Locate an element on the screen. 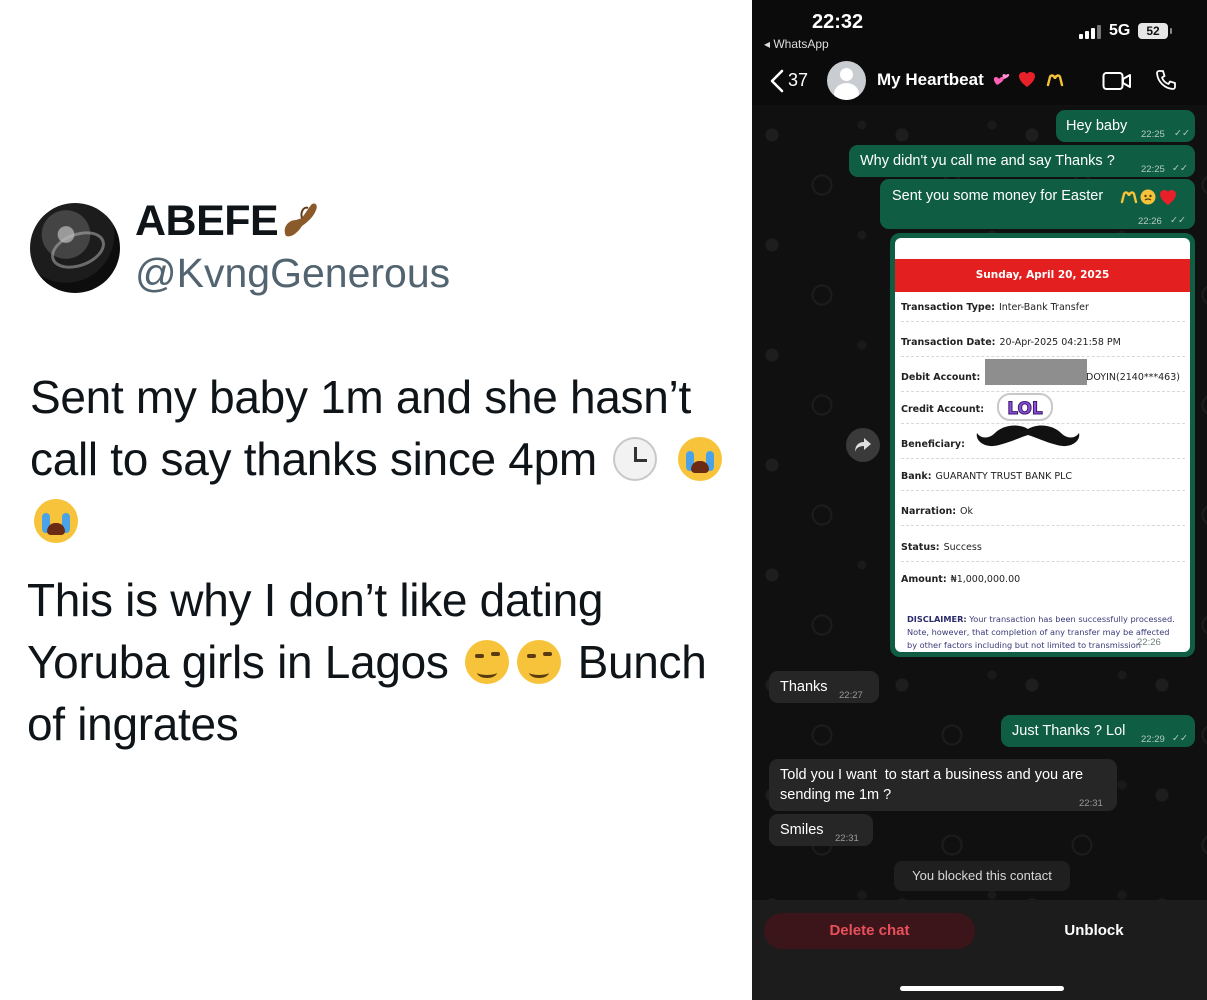 The width and height of the screenshot is (1207, 1000). receipt-row: Amount: ₦1,000,000.00 is located at coordinates (1043, 583).